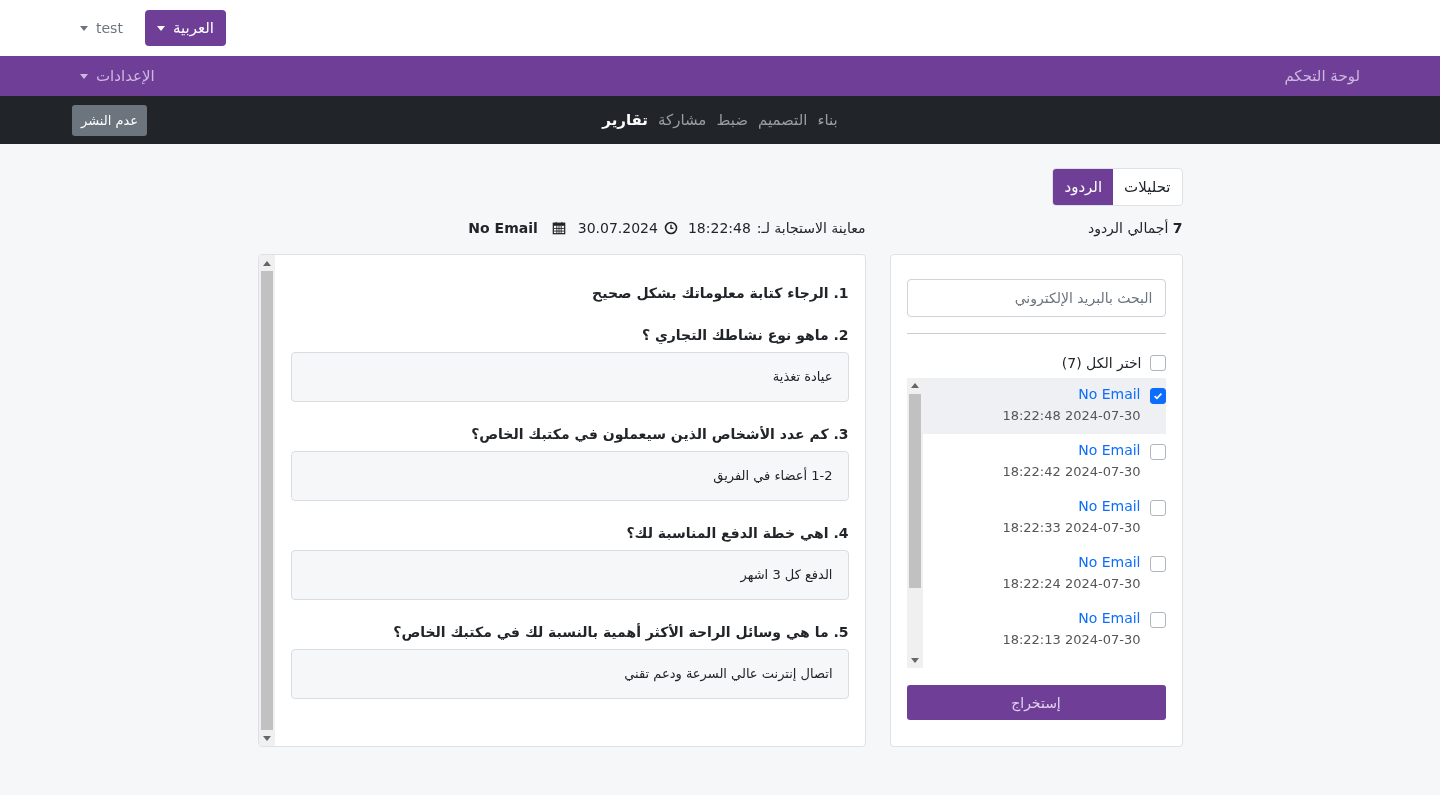  Describe the element at coordinates (744, 335) in the screenshot. I see `question-text: 2. ماهو نوع نشاطك التجاري ؟` at that location.